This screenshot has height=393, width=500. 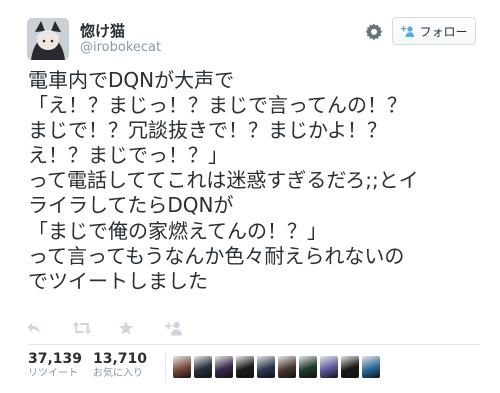 I want to click on favorite-star-icon, so click(x=128, y=328).